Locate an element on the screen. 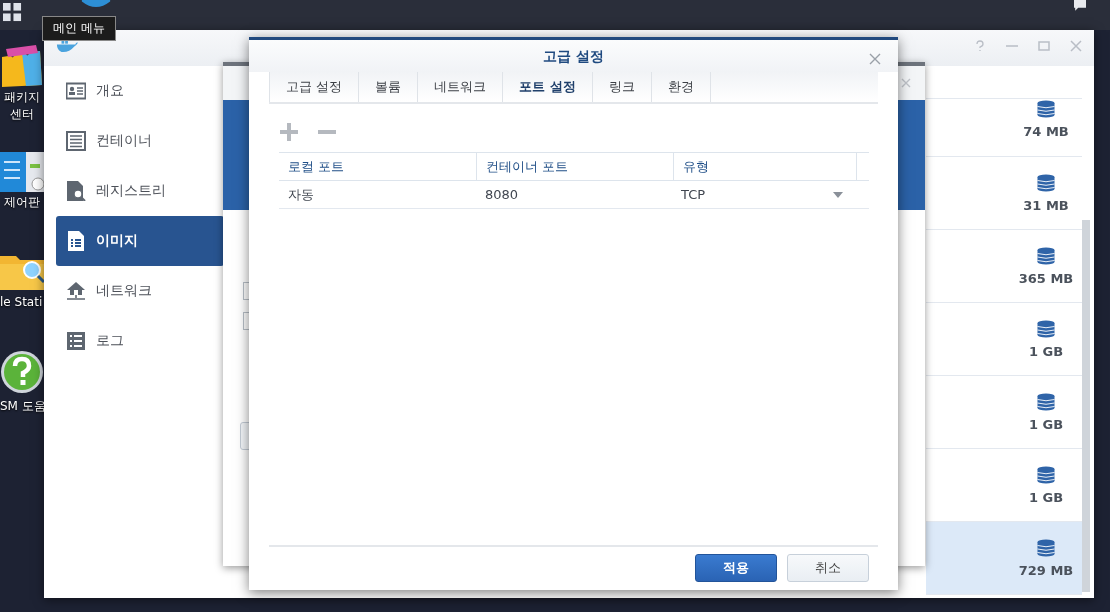 This screenshot has height=612, width=1110. id-card-icon is located at coordinates (76, 91).